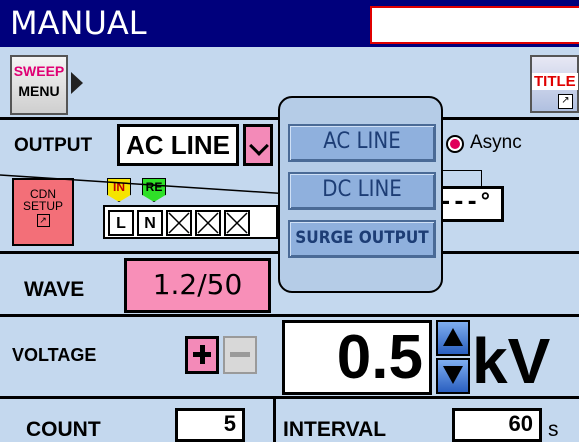  What do you see at coordinates (39, 91) in the screenshot?
I see `sweep-menu-label-2: MENU` at bounding box center [39, 91].